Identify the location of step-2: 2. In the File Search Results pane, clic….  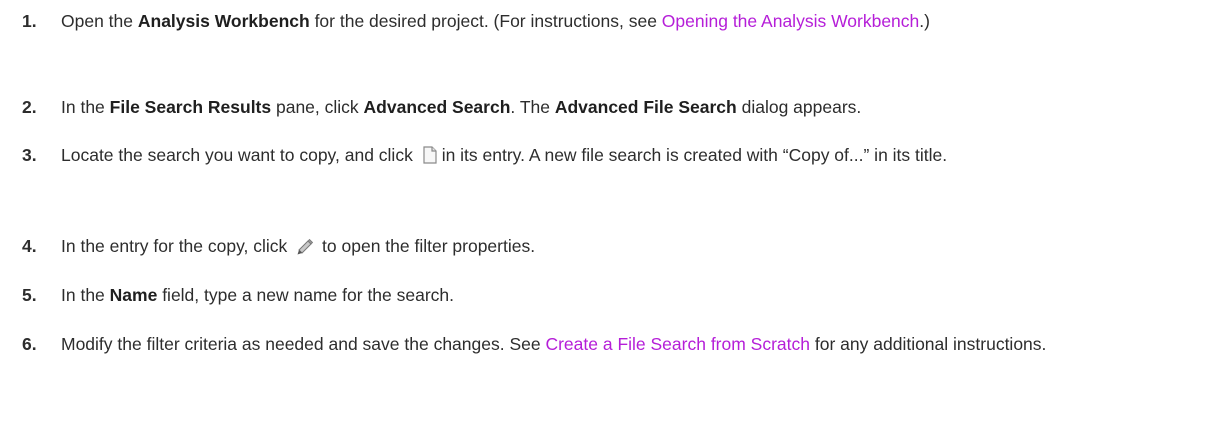
(600, 107).